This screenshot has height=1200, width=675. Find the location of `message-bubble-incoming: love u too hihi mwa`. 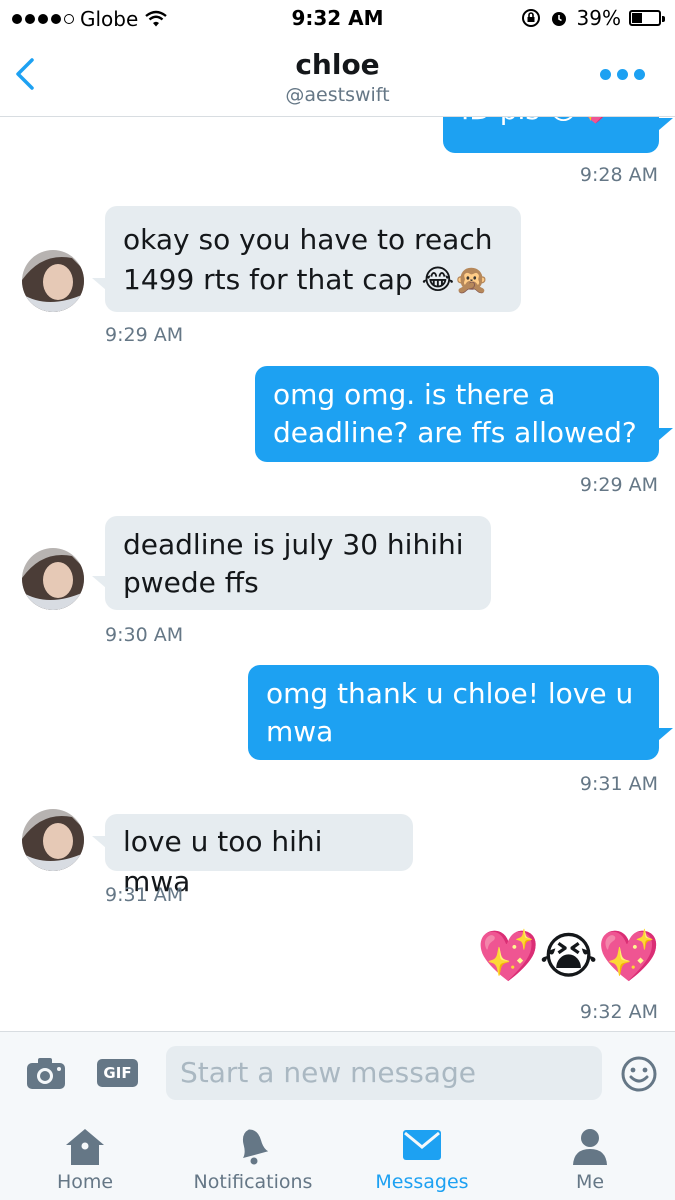

message-bubble-incoming: love u too hihi mwa is located at coordinates (259, 856).